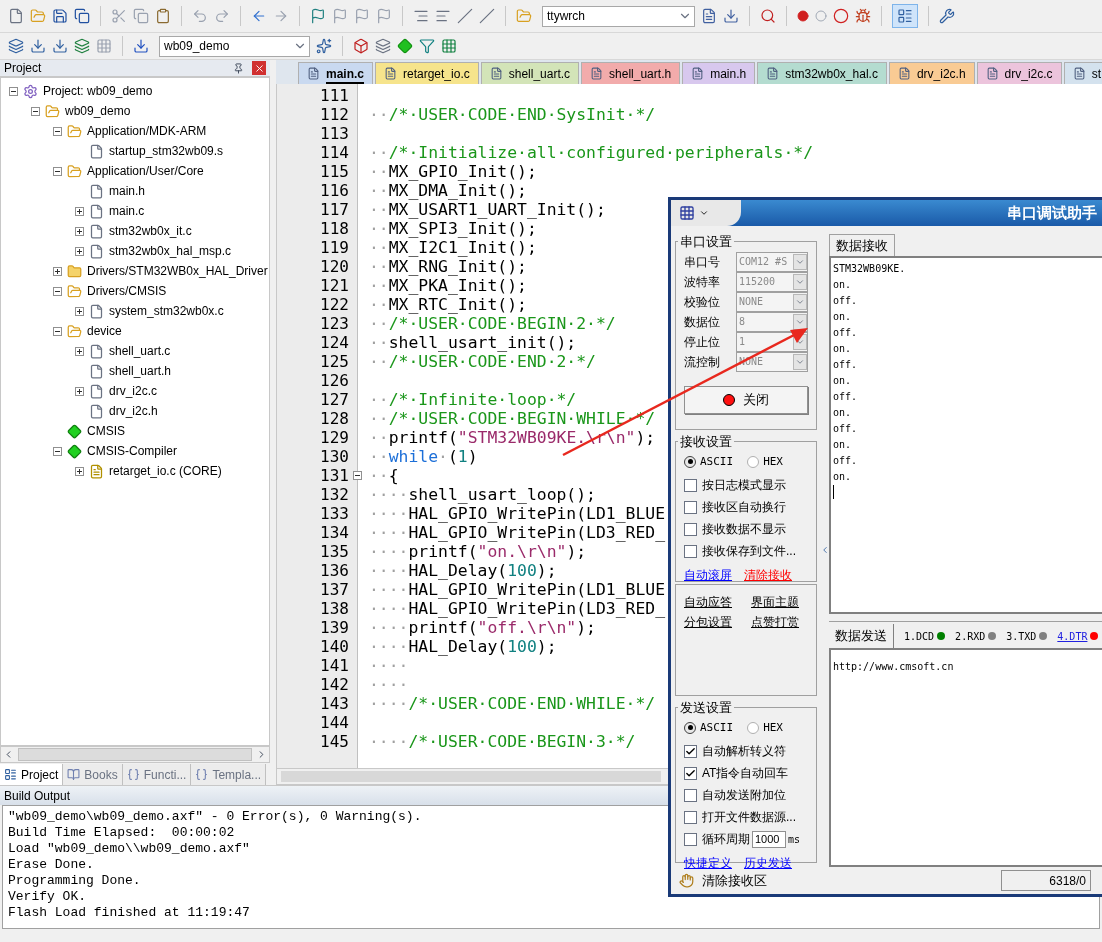  Describe the element at coordinates (166, 151) in the screenshot. I see `tree-item: startup_stm32wb09.s` at that location.